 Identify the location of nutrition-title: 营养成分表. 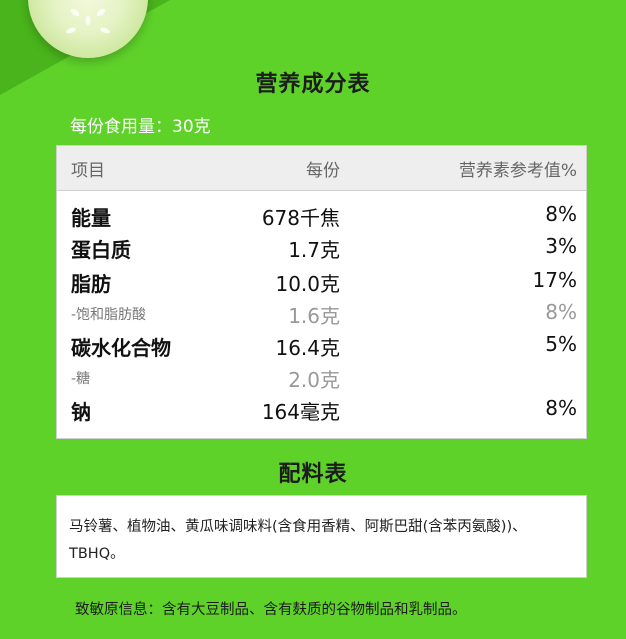
(313, 84).